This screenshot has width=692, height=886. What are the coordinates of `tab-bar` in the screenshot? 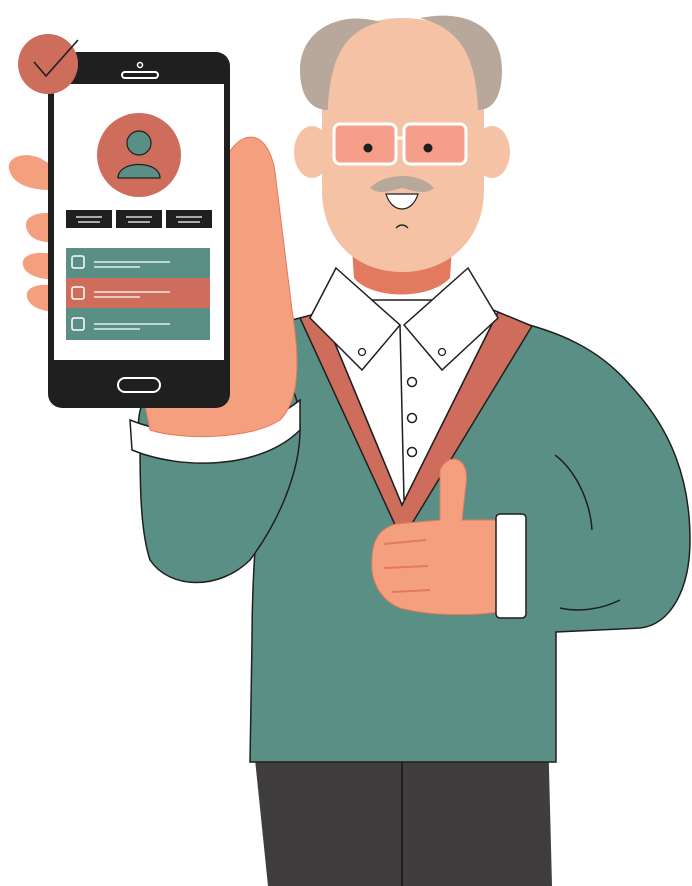 It's located at (139, 219).